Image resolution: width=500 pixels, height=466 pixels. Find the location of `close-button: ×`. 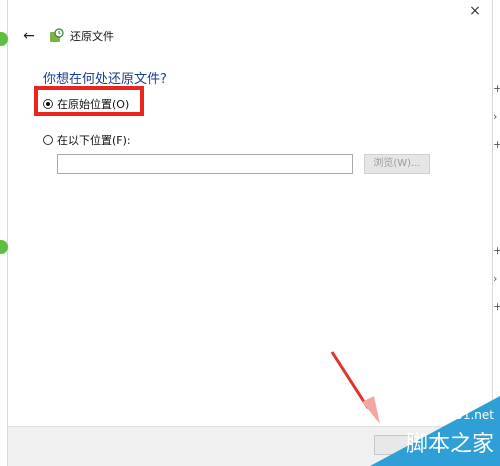

close-button: × is located at coordinates (475, 11).